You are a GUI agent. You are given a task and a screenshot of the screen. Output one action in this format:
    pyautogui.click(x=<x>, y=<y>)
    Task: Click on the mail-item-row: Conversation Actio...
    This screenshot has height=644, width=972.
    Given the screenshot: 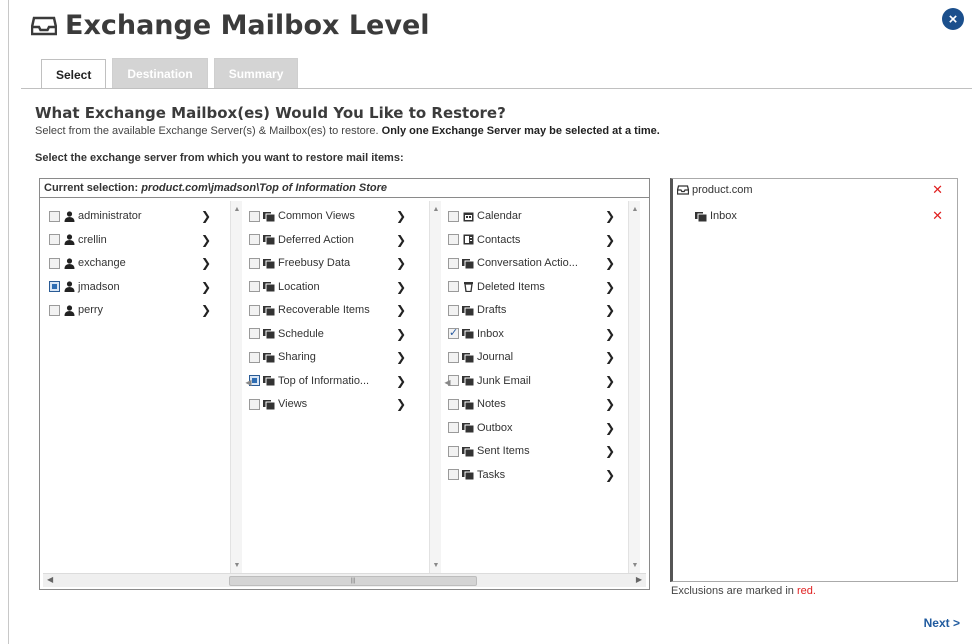 What is the action you would take?
    pyautogui.click(x=513, y=263)
    